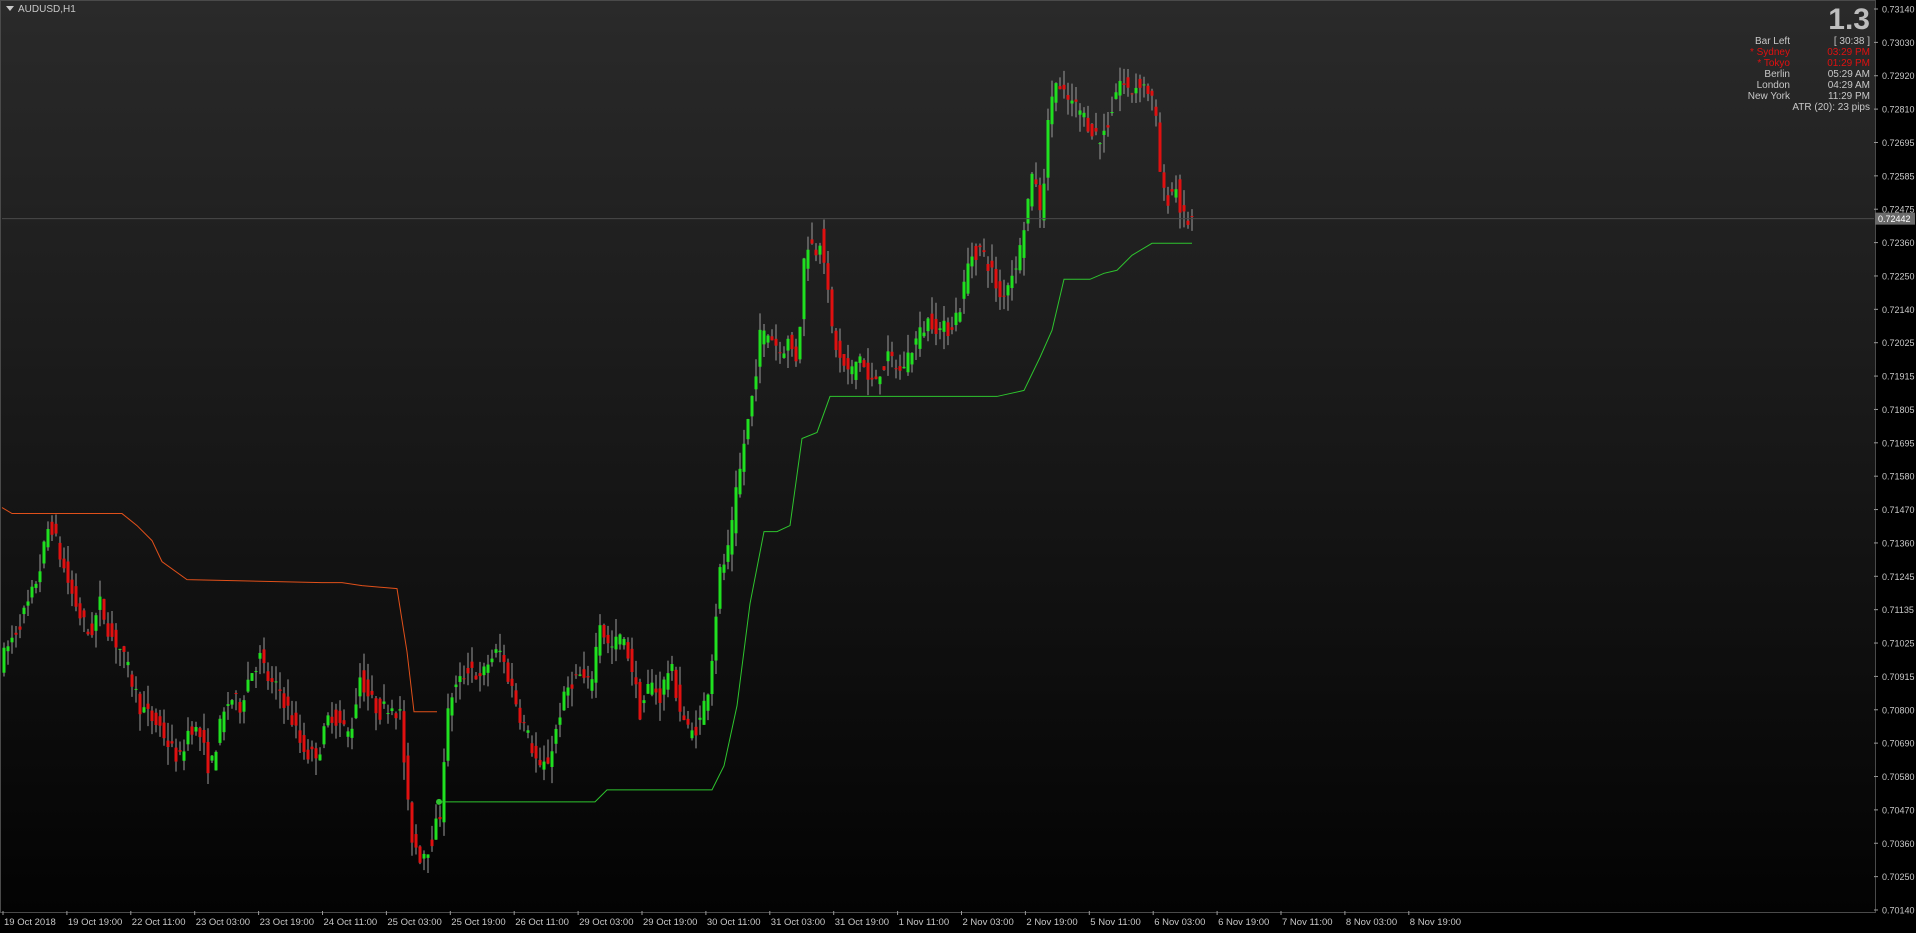  Describe the element at coordinates (1898, 410) in the screenshot. I see `price-tick-label: 0.71805` at that location.